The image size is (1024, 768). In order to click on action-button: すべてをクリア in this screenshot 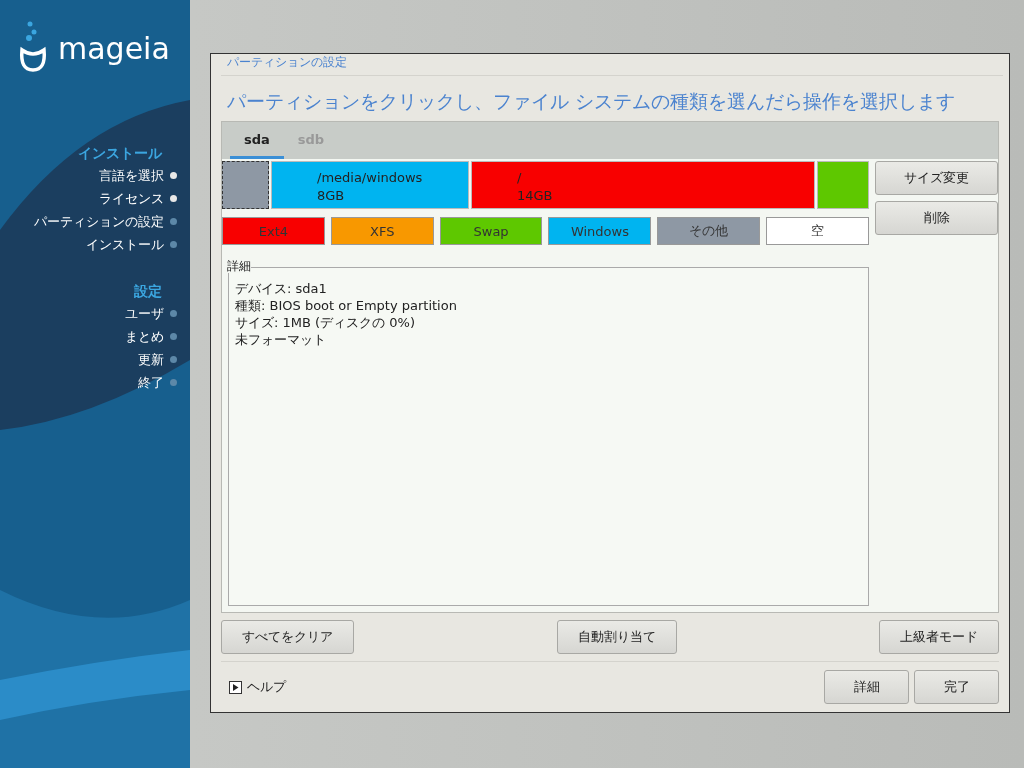, I will do `click(287, 637)`.